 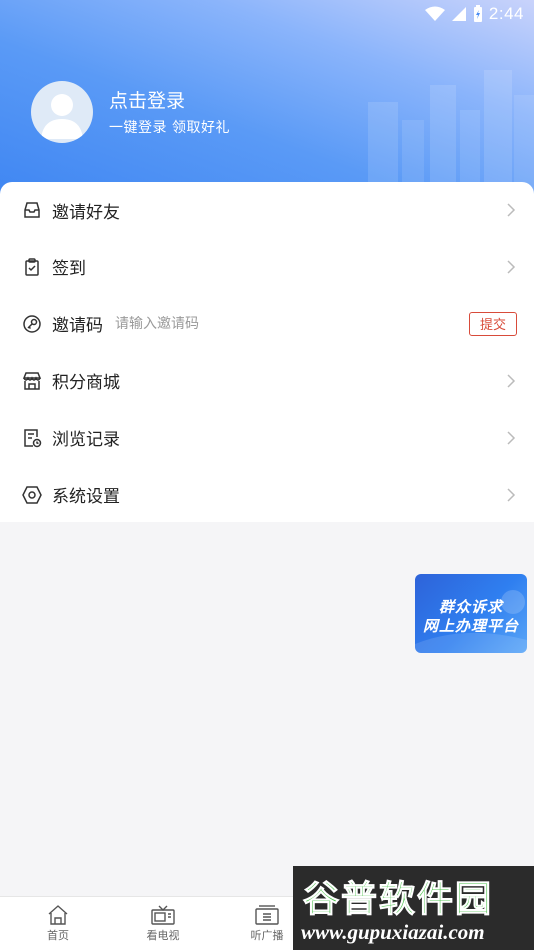 I want to click on watermark-url: www.gupuxiazai.com, so click(x=393, y=932).